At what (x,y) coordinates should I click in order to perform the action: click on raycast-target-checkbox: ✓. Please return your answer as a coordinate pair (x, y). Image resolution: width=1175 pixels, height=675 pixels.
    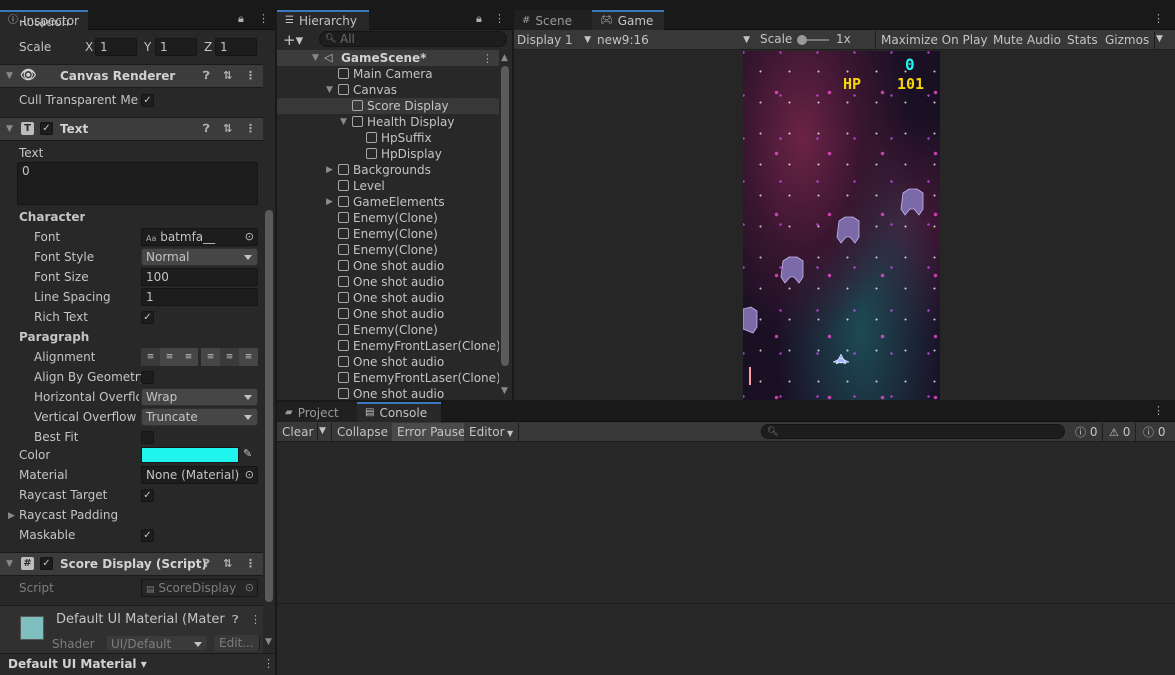
    Looking at the image, I should click on (147, 495).